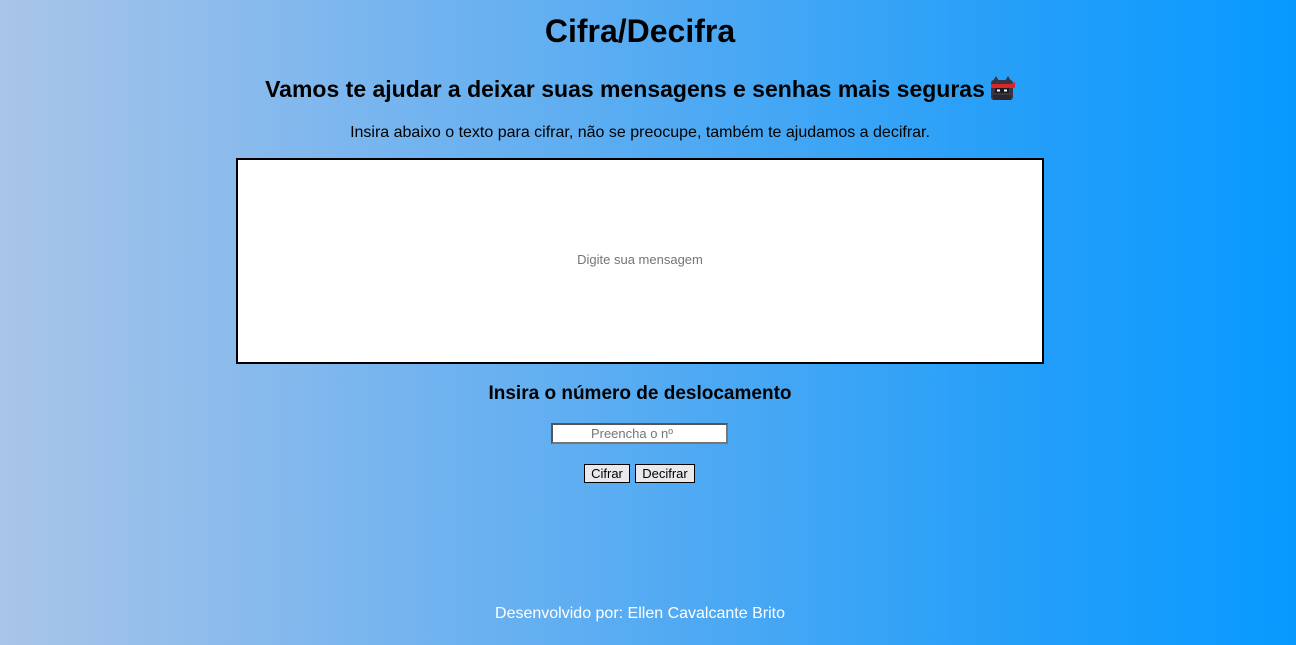 Image resolution: width=1296 pixels, height=645 pixels. What do you see at coordinates (665, 473) in the screenshot?
I see `decrypt-button: Decifrar` at bounding box center [665, 473].